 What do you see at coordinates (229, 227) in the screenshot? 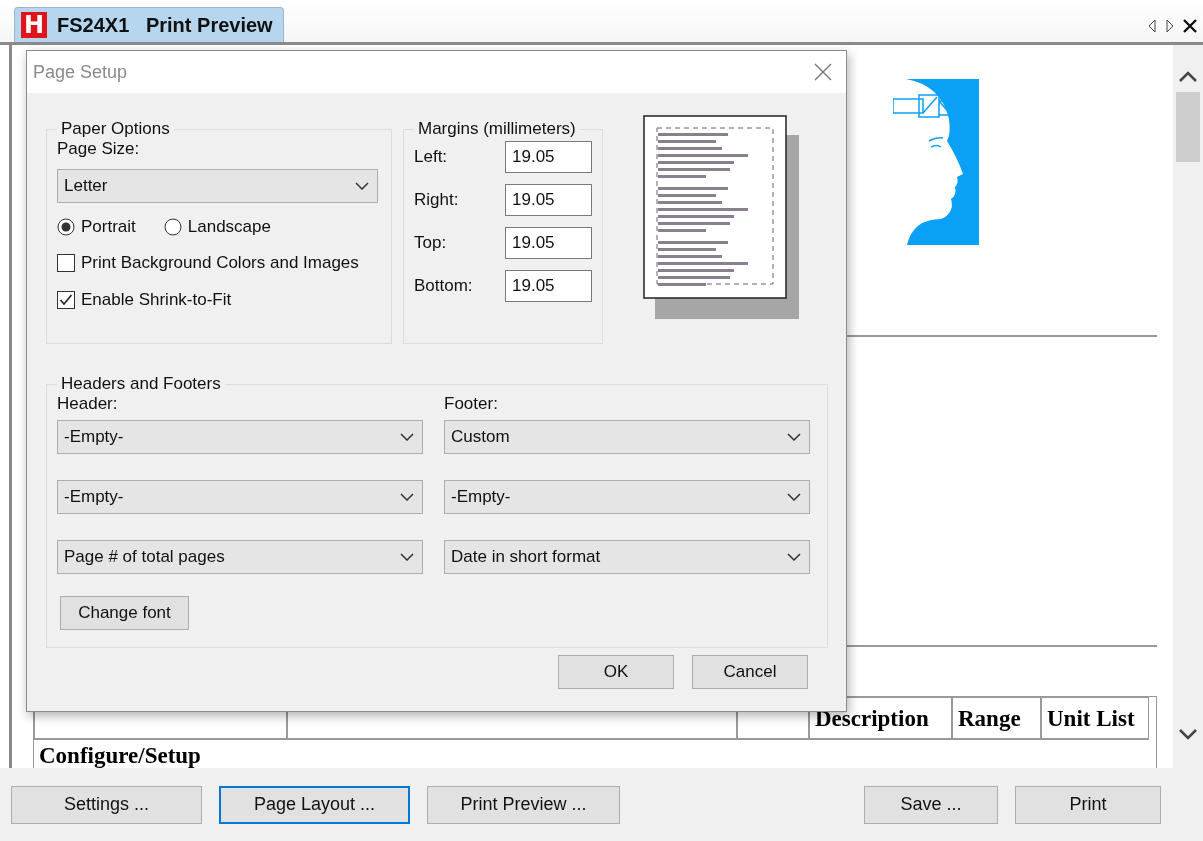
I see `radio-label: Landscape` at bounding box center [229, 227].